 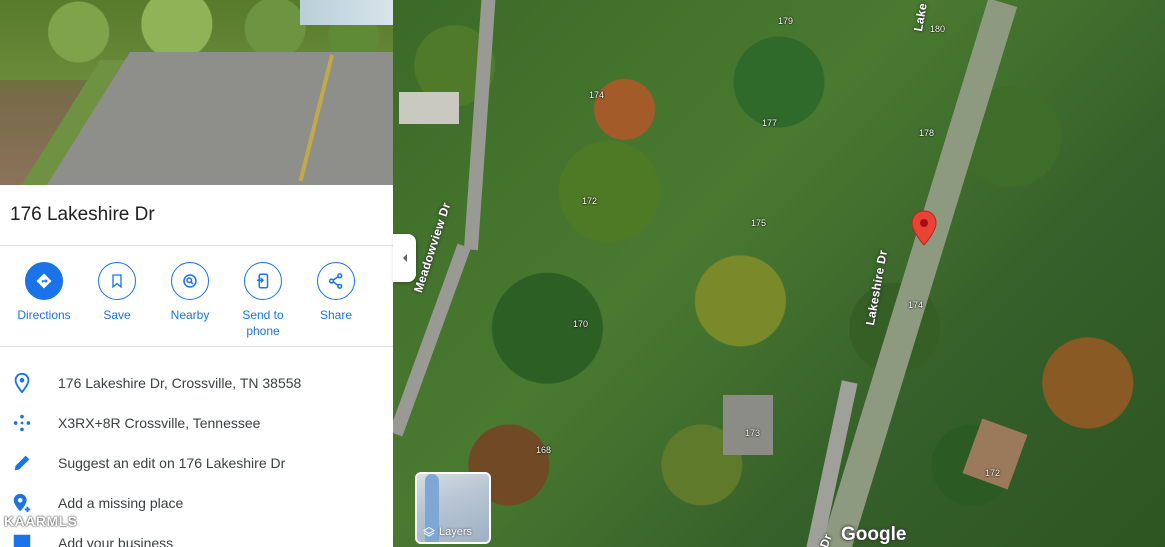 What do you see at coordinates (44, 281) in the screenshot?
I see `directions-icon` at bounding box center [44, 281].